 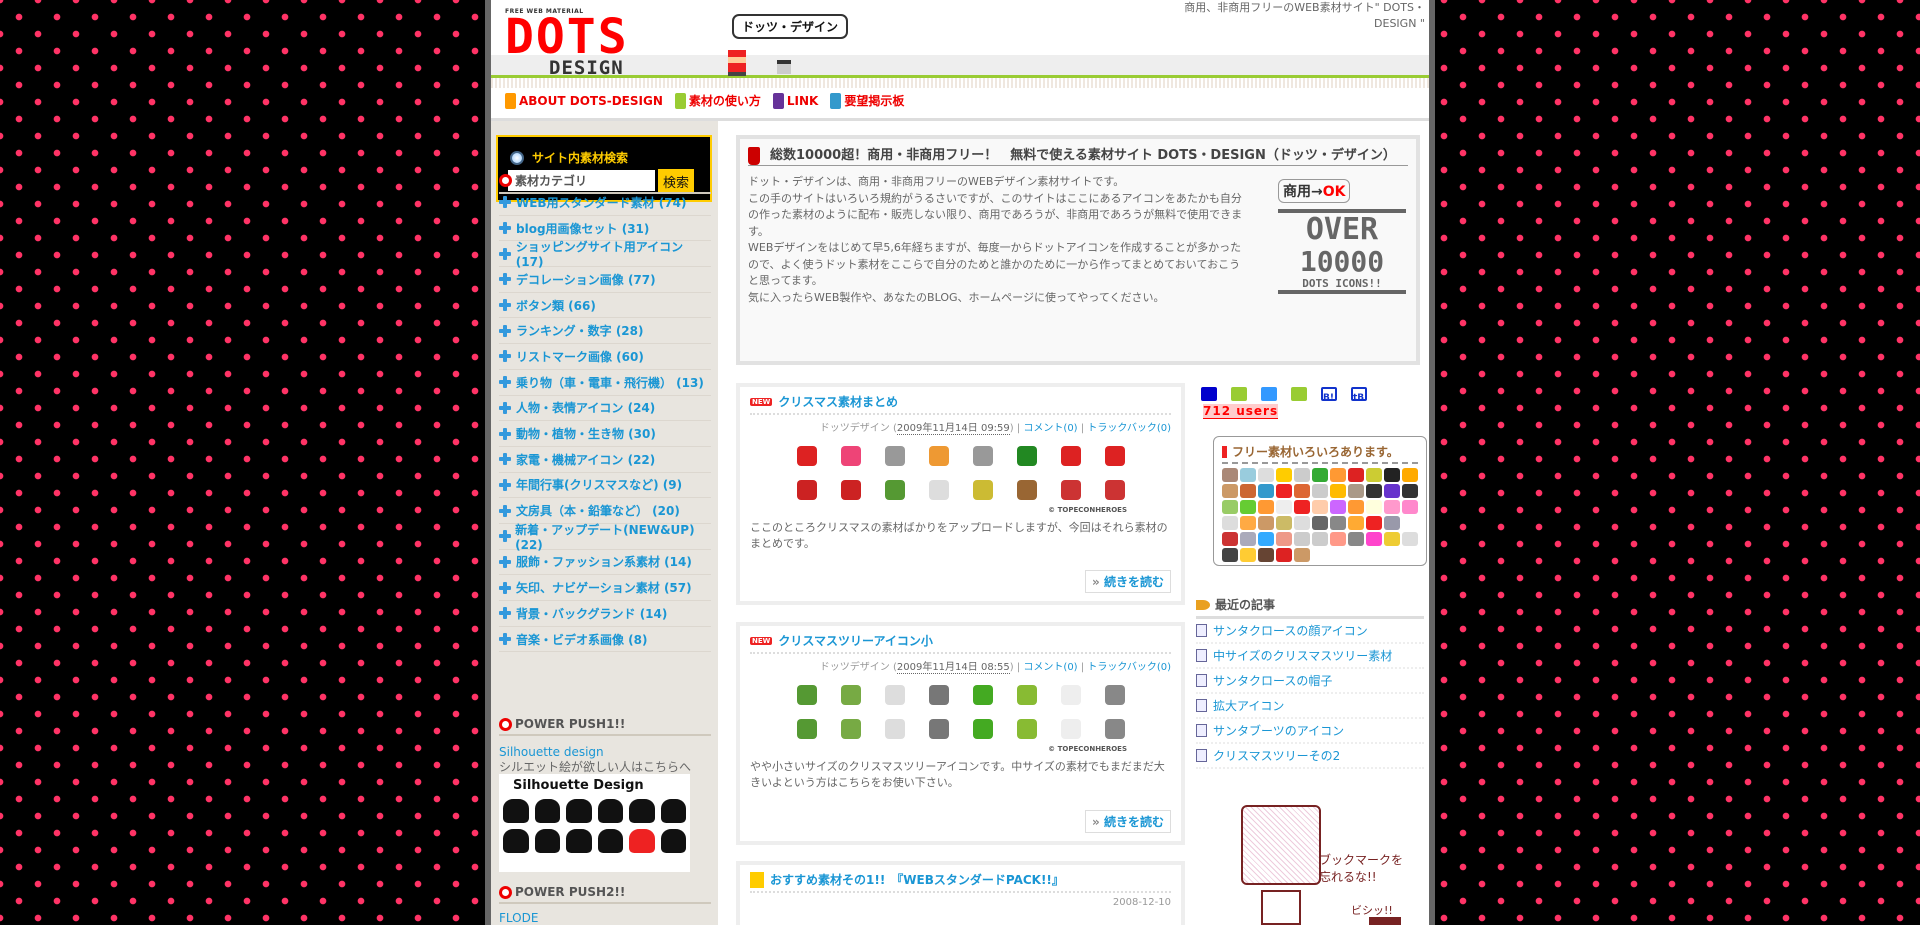 I want to click on category-link: 家電・機械アイコン (22), so click(x=585, y=459).